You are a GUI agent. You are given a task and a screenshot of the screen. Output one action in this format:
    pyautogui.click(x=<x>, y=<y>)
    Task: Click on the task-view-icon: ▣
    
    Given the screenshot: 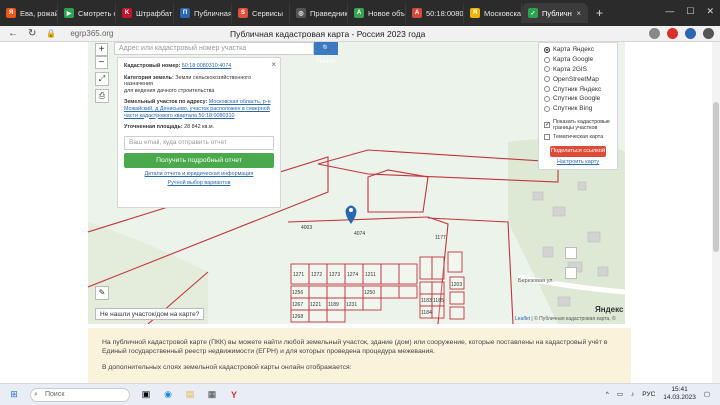 What is the action you would take?
    pyautogui.click(x=146, y=395)
    